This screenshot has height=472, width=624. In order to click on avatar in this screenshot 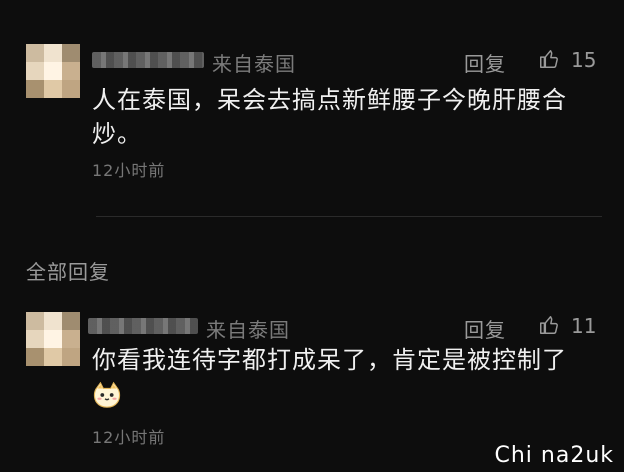, I will do `click(53, 339)`.